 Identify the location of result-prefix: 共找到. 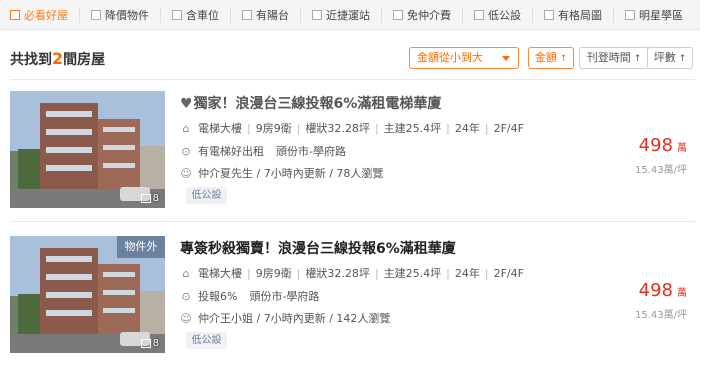
(31, 60).